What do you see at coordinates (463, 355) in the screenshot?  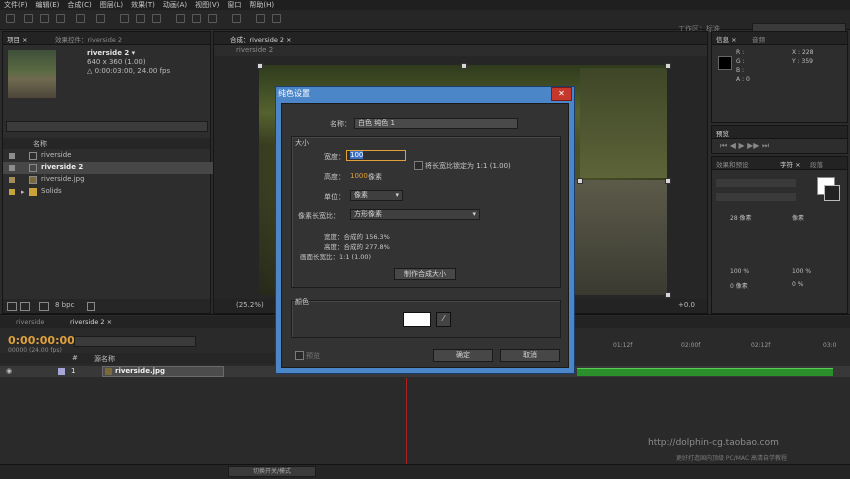 I see `ok-button: 确定` at bounding box center [463, 355].